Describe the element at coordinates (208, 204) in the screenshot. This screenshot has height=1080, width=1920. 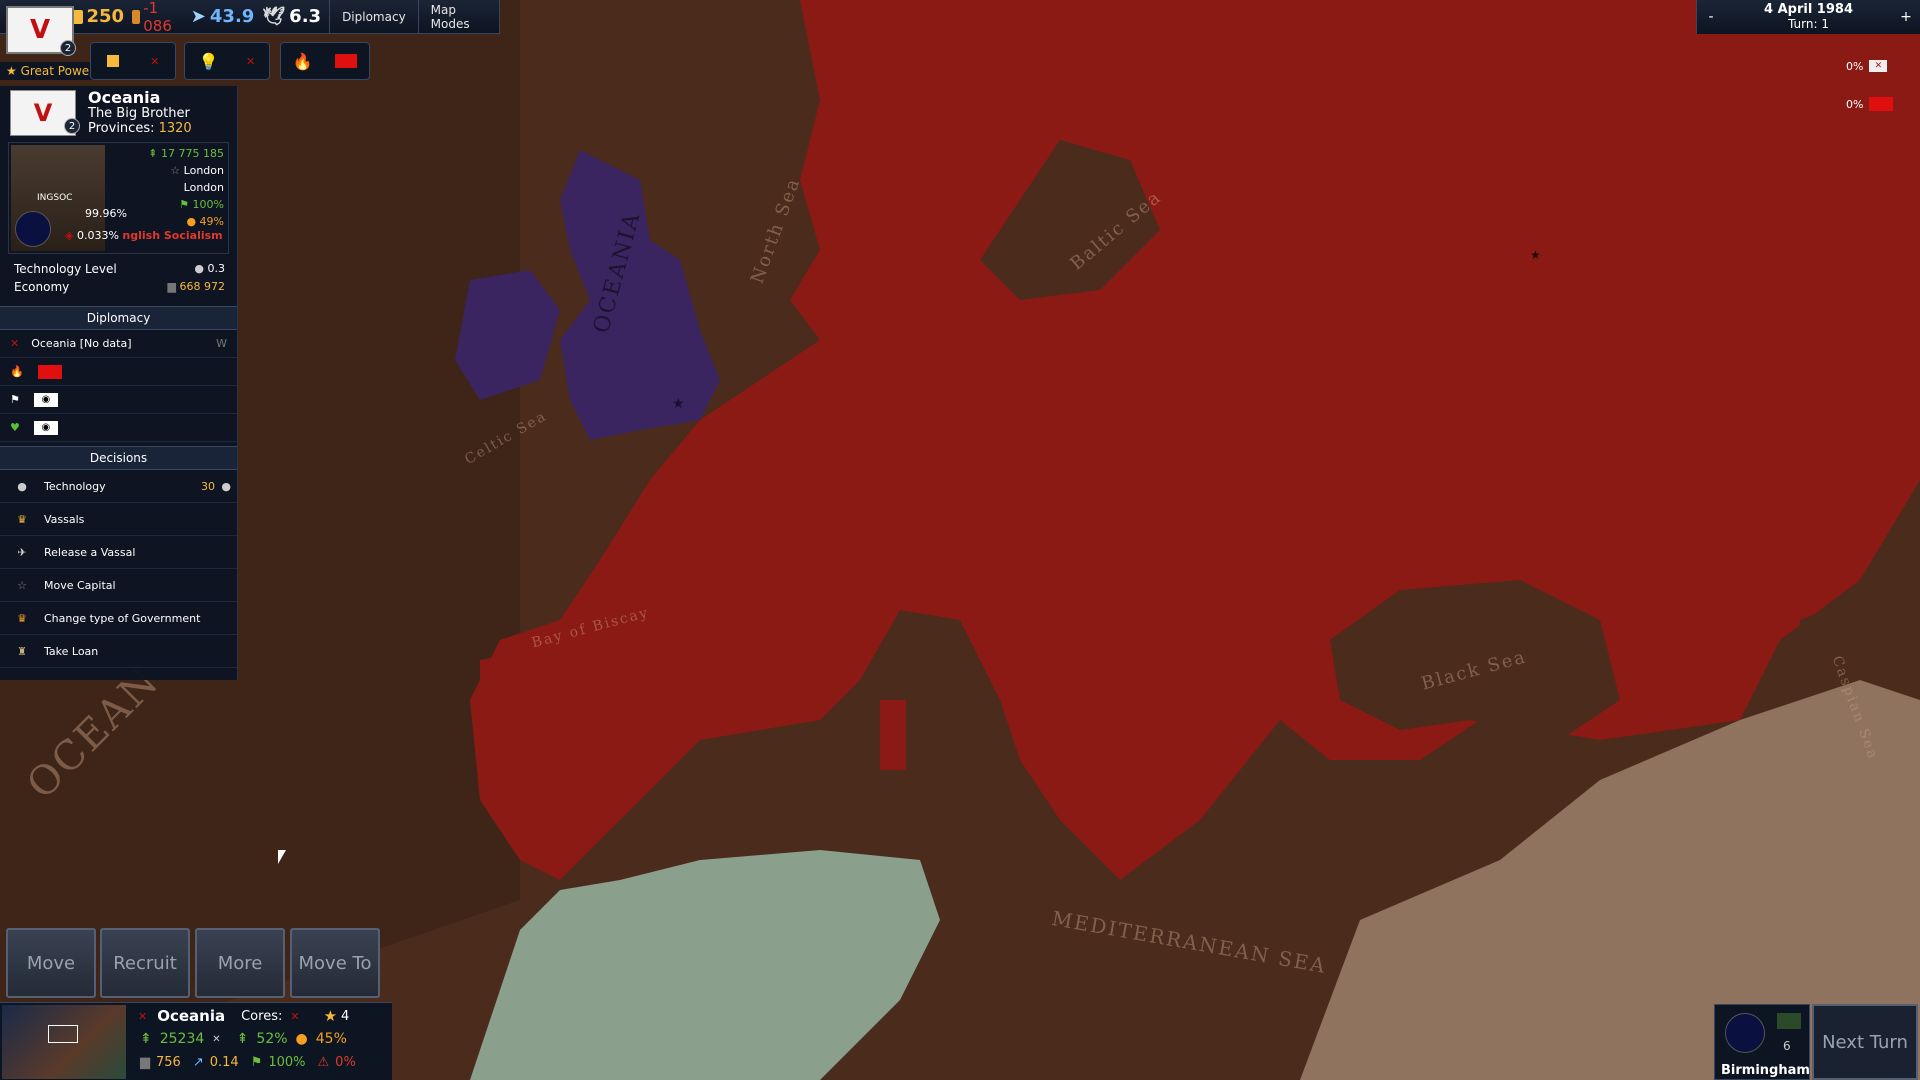
I see `stability-value: 100%` at that location.